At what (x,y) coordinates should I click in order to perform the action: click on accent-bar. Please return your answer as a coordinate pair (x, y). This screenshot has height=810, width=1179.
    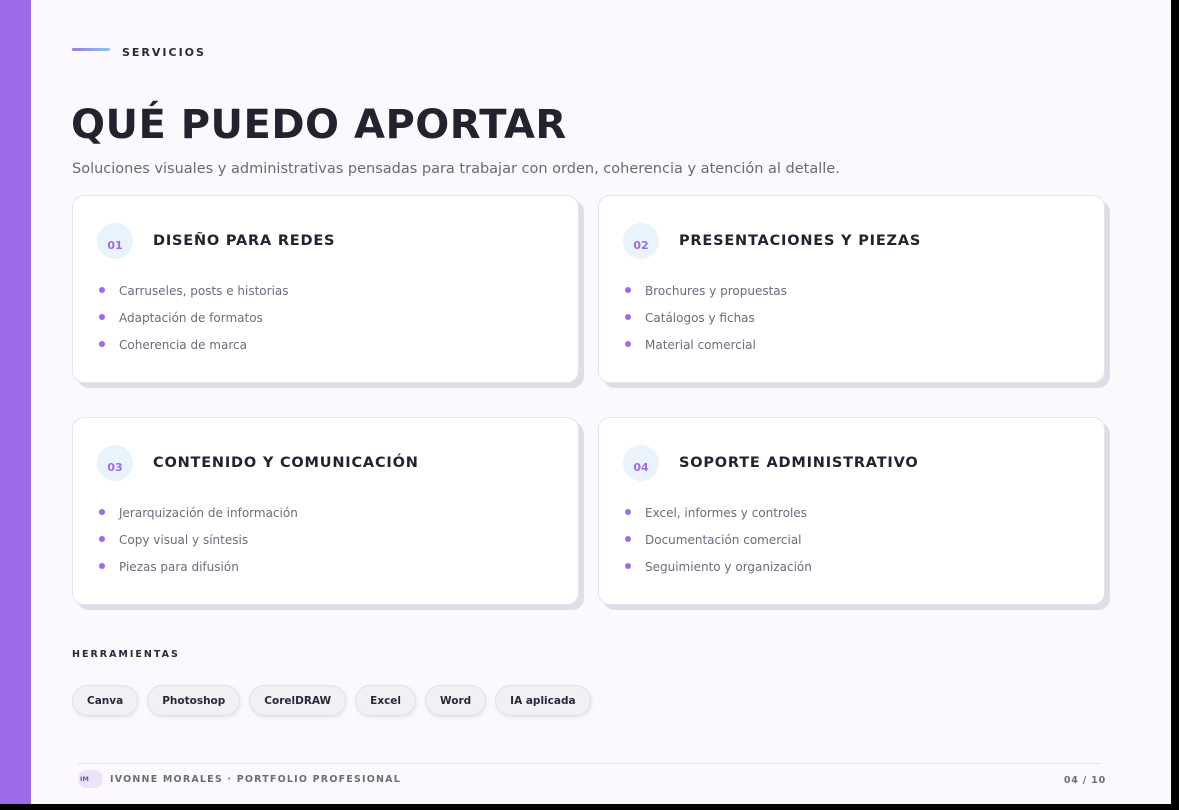
    Looking at the image, I should click on (15, 402).